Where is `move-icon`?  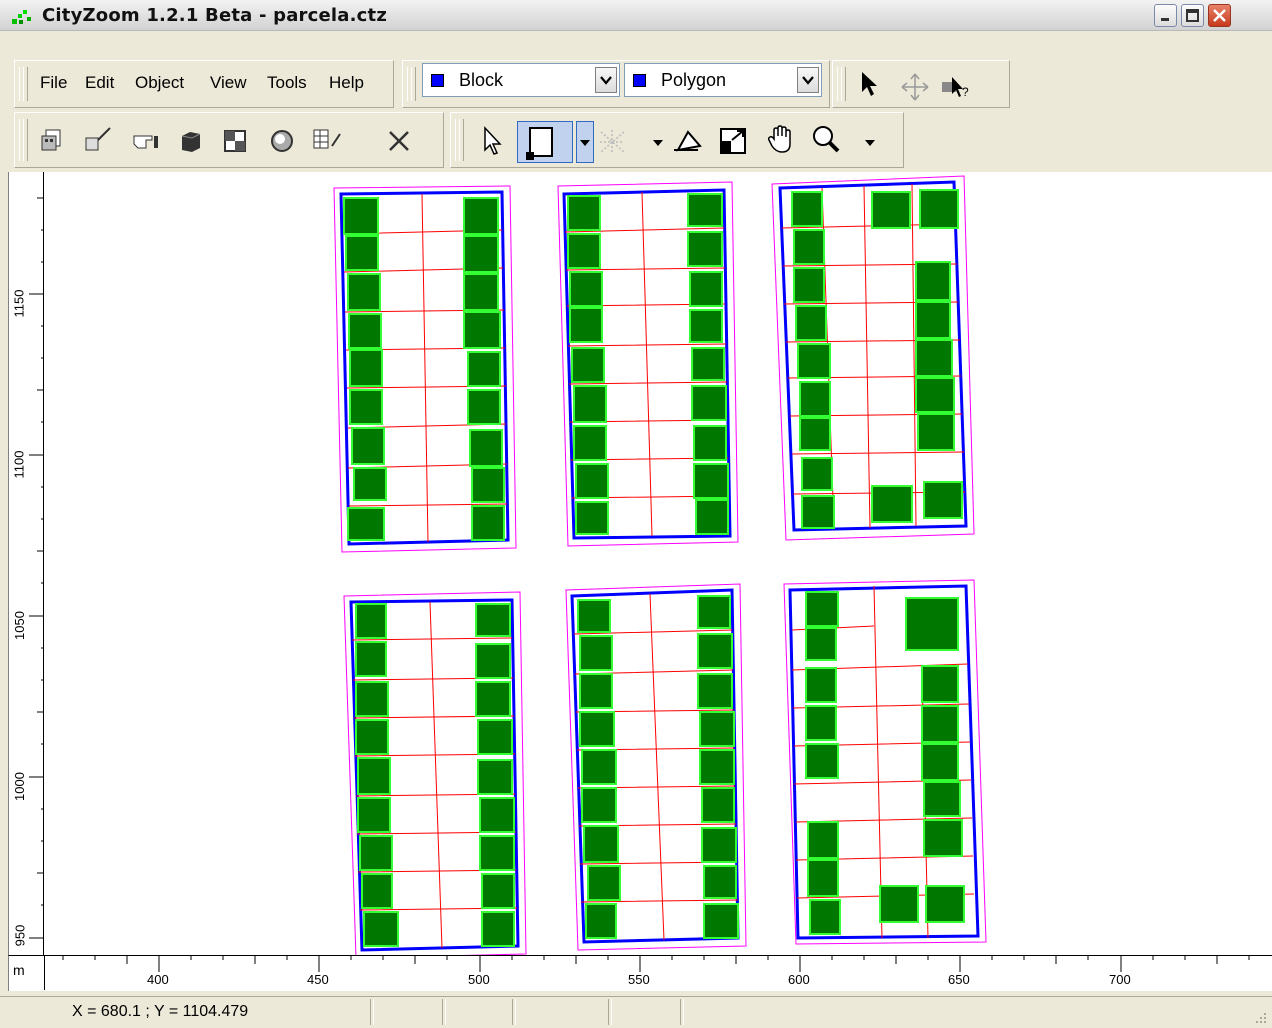
move-icon is located at coordinates (915, 87).